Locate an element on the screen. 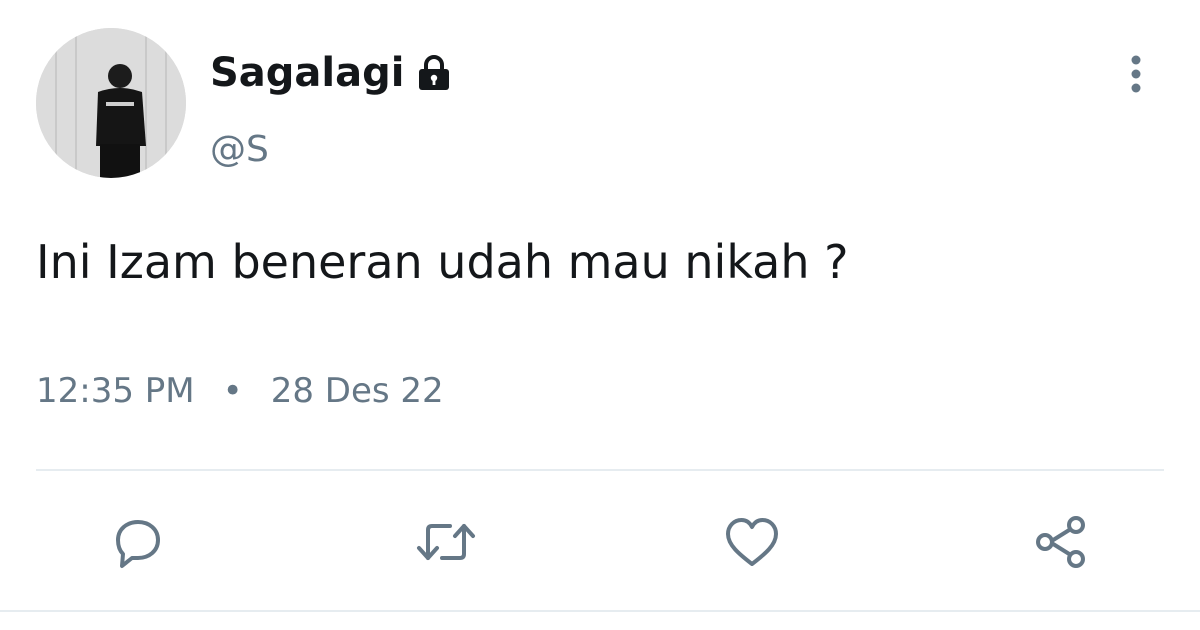 The width and height of the screenshot is (1200, 630). heart-icon is located at coordinates (752, 542).